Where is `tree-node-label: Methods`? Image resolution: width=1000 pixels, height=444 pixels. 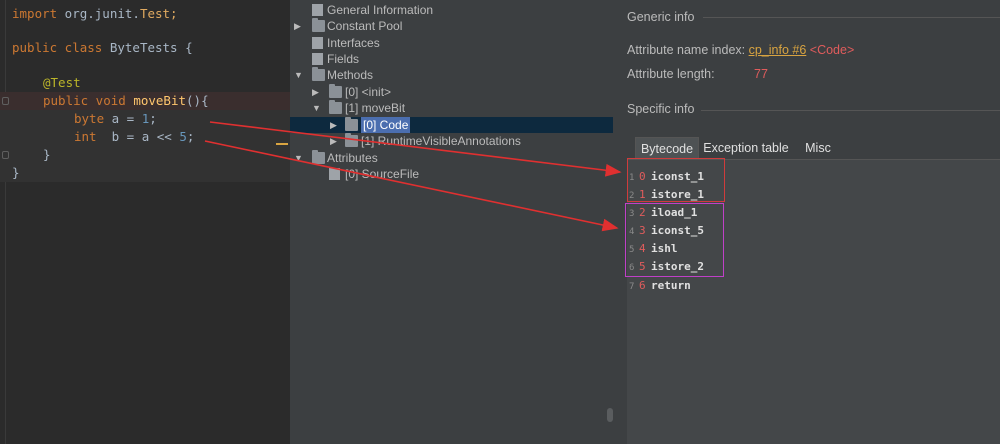
tree-node-label: Methods is located at coordinates (350, 75).